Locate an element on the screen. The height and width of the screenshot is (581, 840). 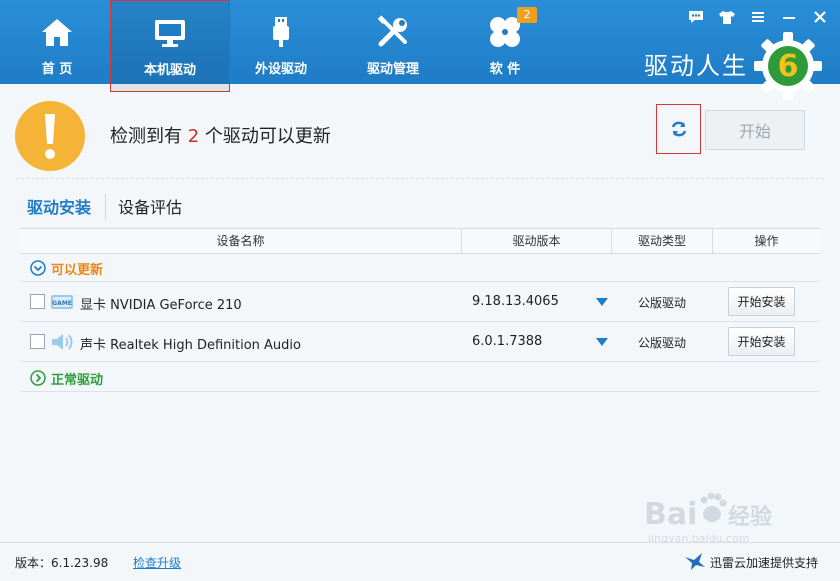
speaker-icon is located at coordinates (62, 342).